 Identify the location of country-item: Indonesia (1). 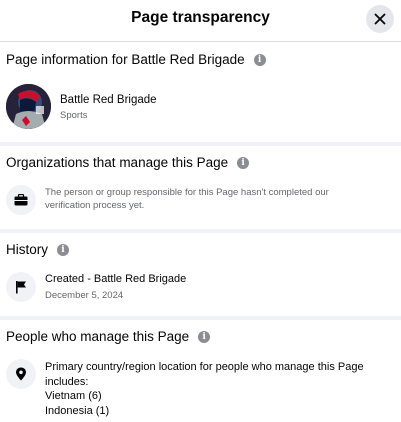
(77, 410).